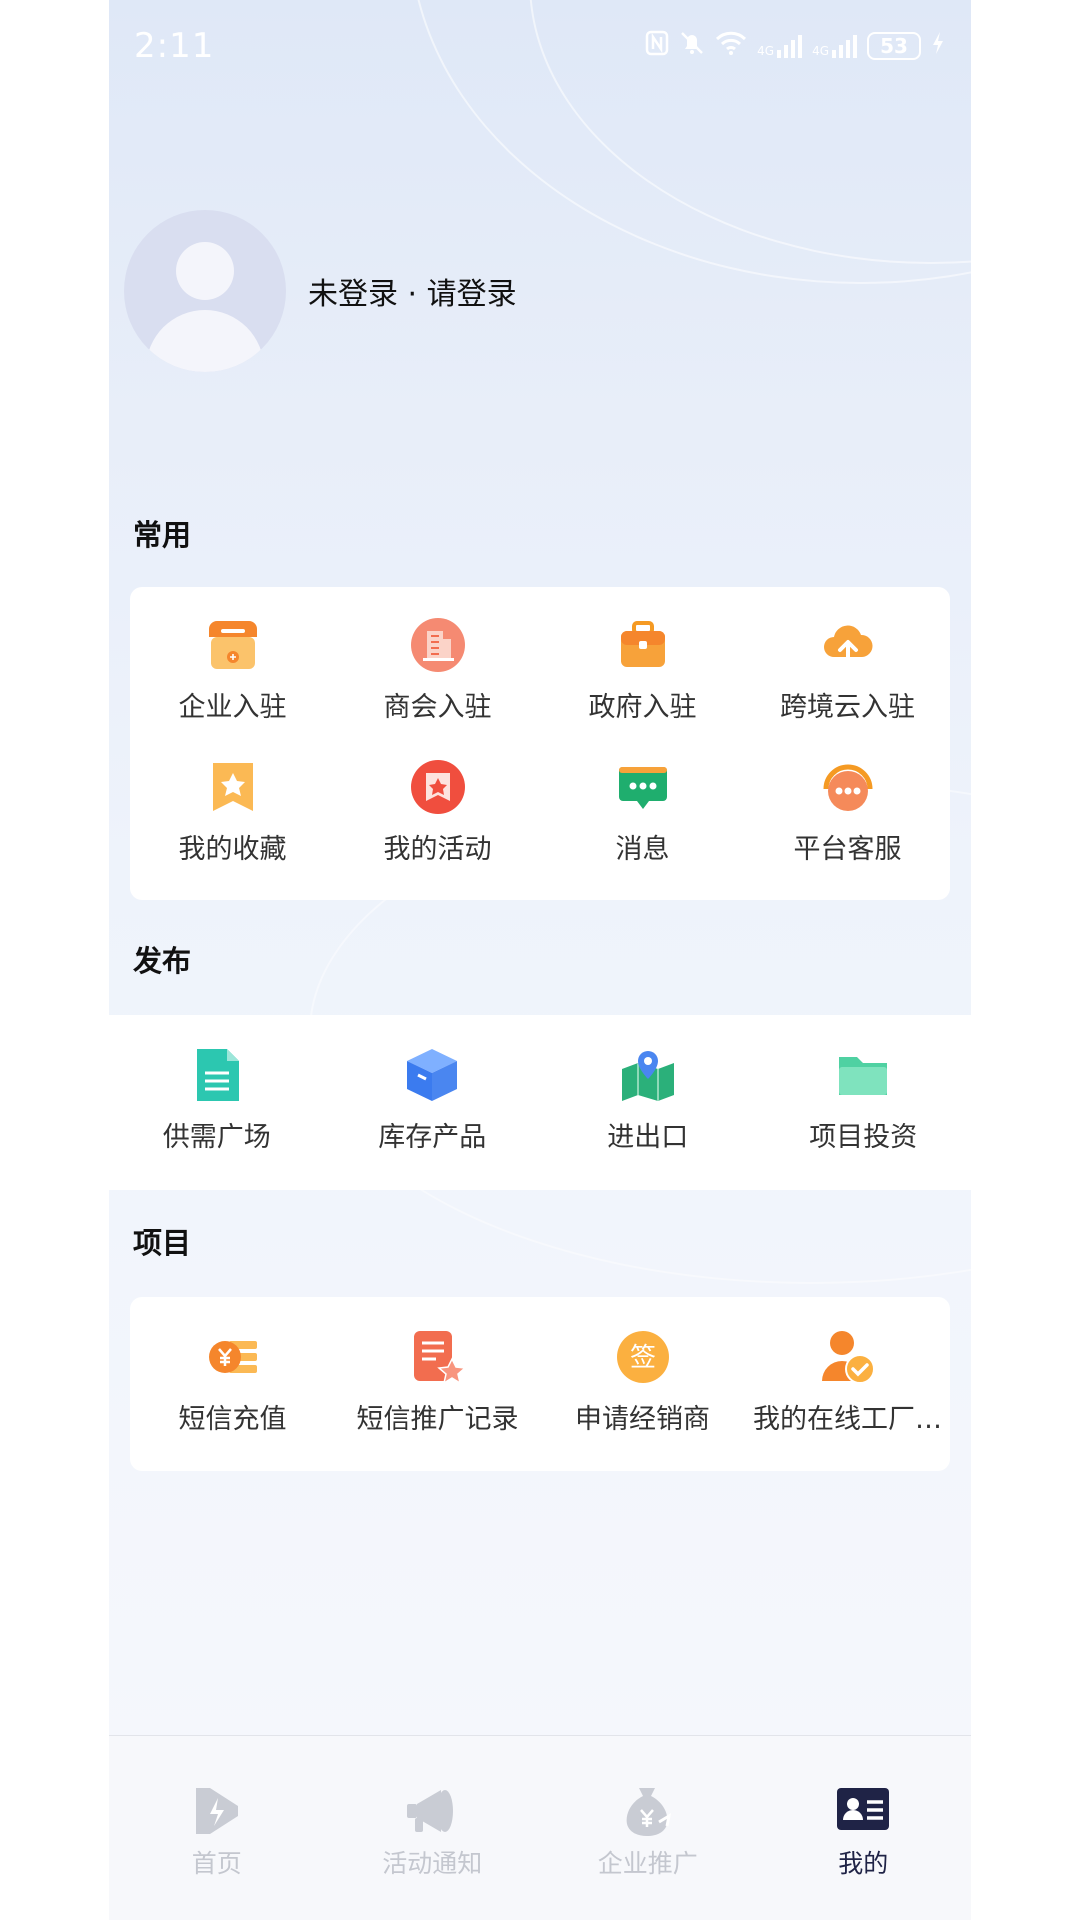 The height and width of the screenshot is (1920, 1080). Describe the element at coordinates (642, 830) in the screenshot. I see `messages-button: 消息` at that location.